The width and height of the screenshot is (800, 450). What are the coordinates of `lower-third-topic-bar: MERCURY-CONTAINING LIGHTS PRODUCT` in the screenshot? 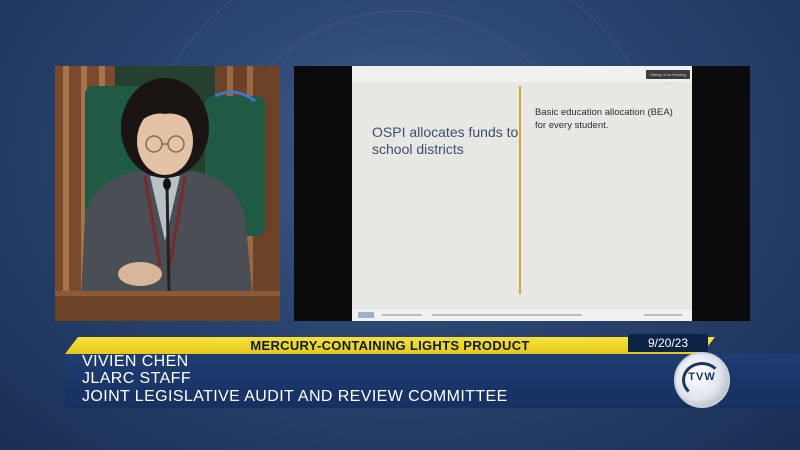 It's located at (390, 345).